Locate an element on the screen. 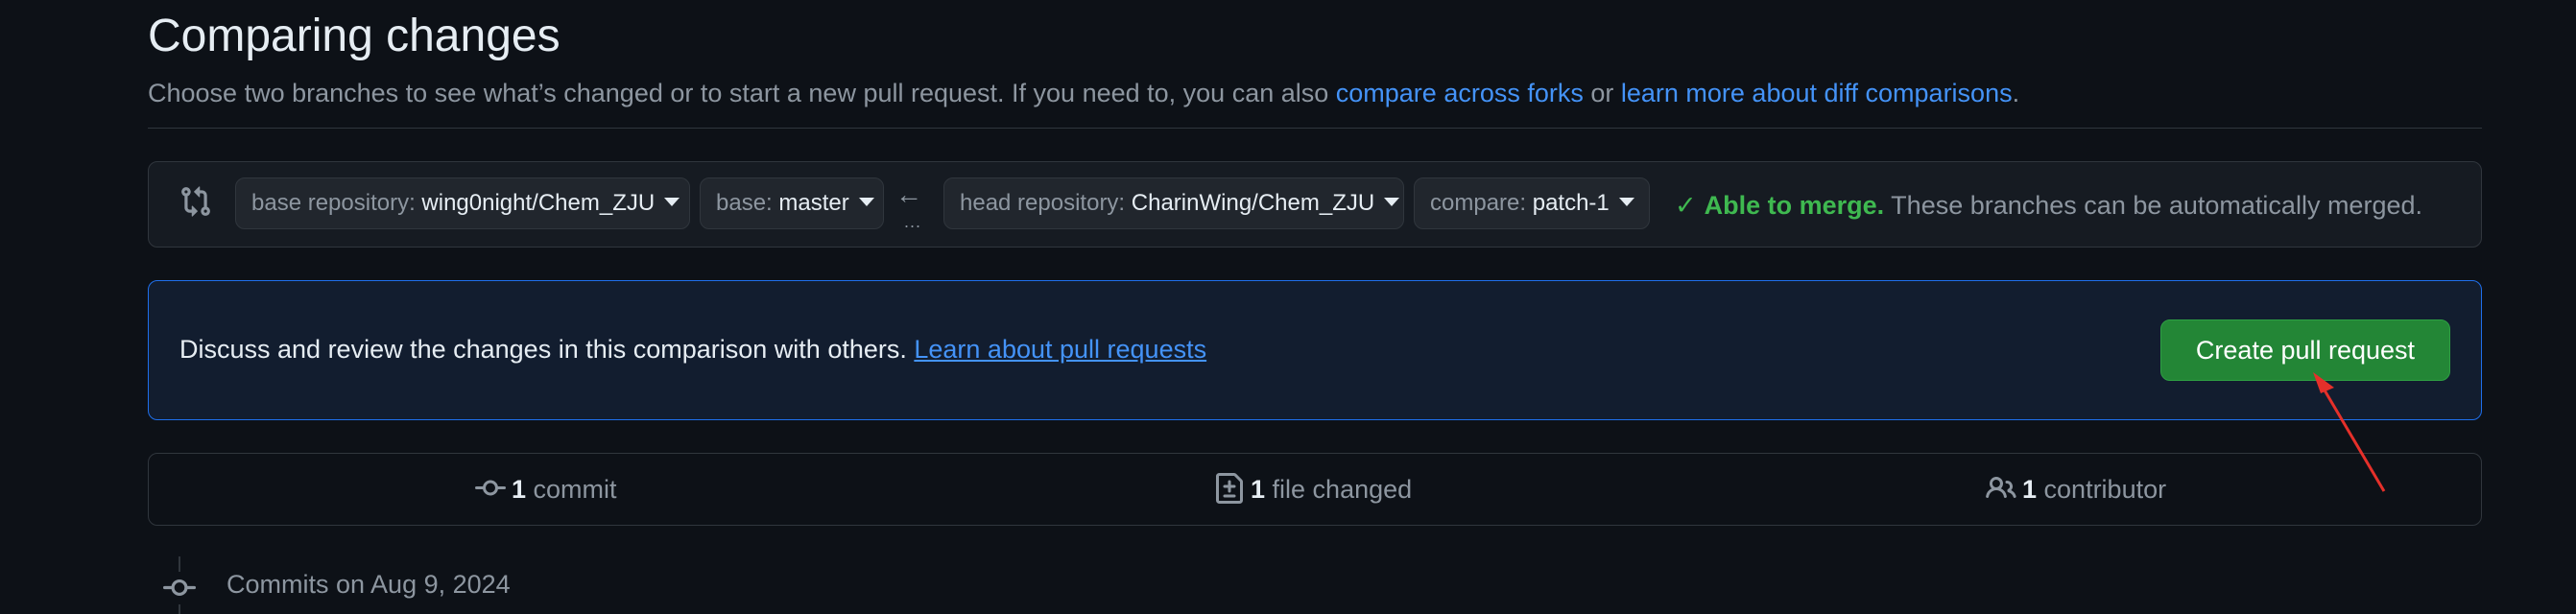 This screenshot has height=614, width=2576. compare-branch-select: compare: patch-1 is located at coordinates (1532, 203).